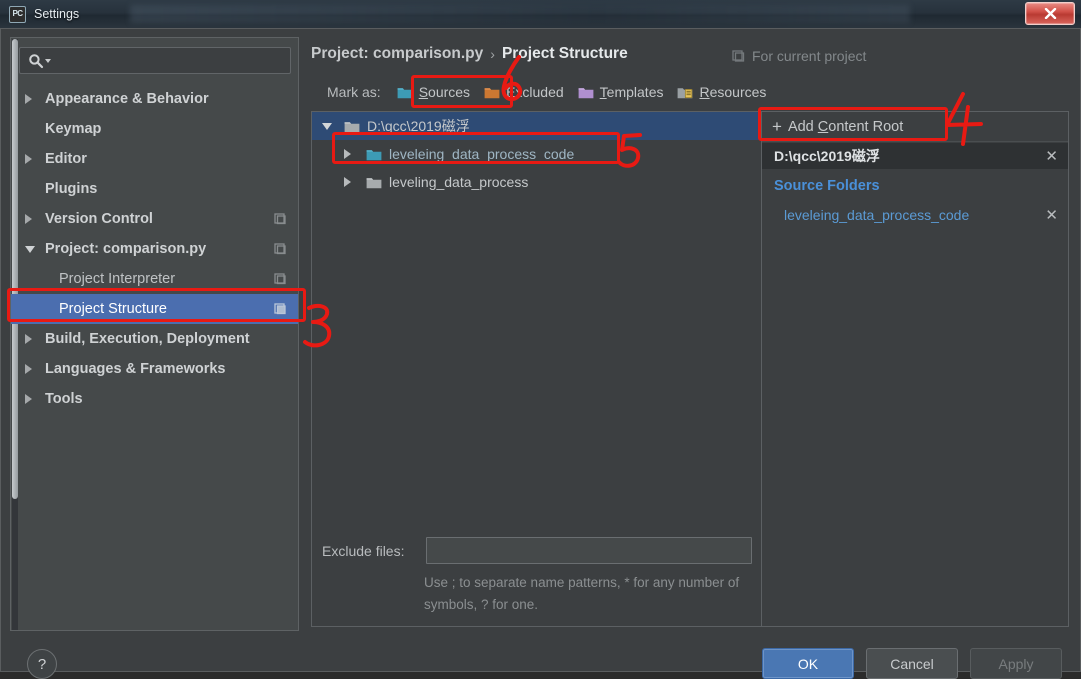 The width and height of the screenshot is (1081, 679). I want to click on mark-as-label: Mark as:, so click(354, 92).